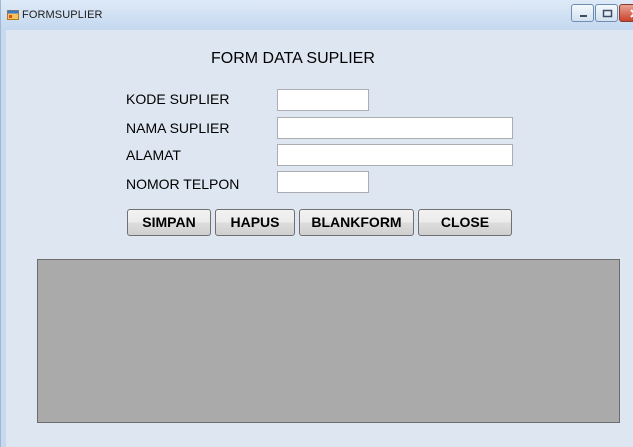 Image resolution: width=633 pixels, height=447 pixels. I want to click on hapus-button: HAPUS, so click(255, 222).